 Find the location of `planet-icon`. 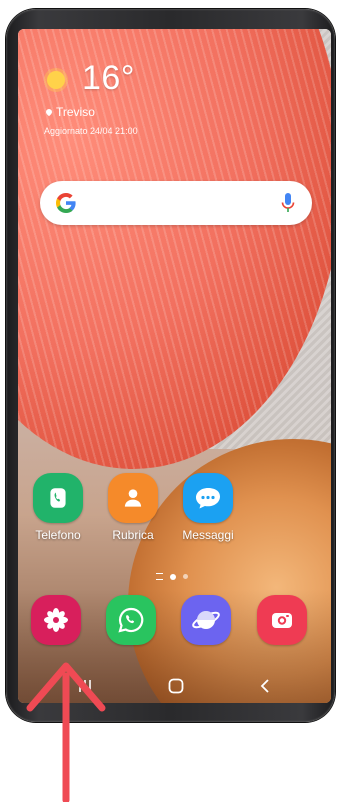

planet-icon is located at coordinates (206, 620).